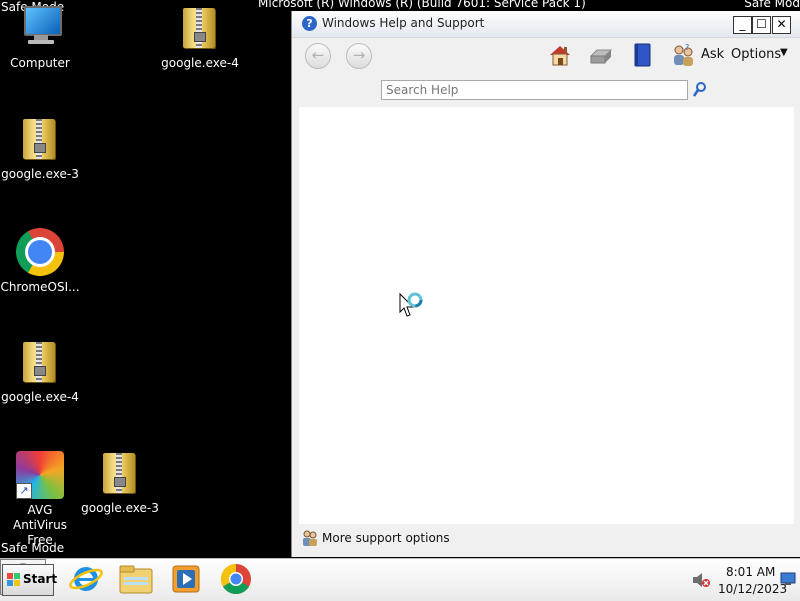 This screenshot has width=800, height=601. I want to click on shortcut-arrow-icon: ↗, so click(24, 491).